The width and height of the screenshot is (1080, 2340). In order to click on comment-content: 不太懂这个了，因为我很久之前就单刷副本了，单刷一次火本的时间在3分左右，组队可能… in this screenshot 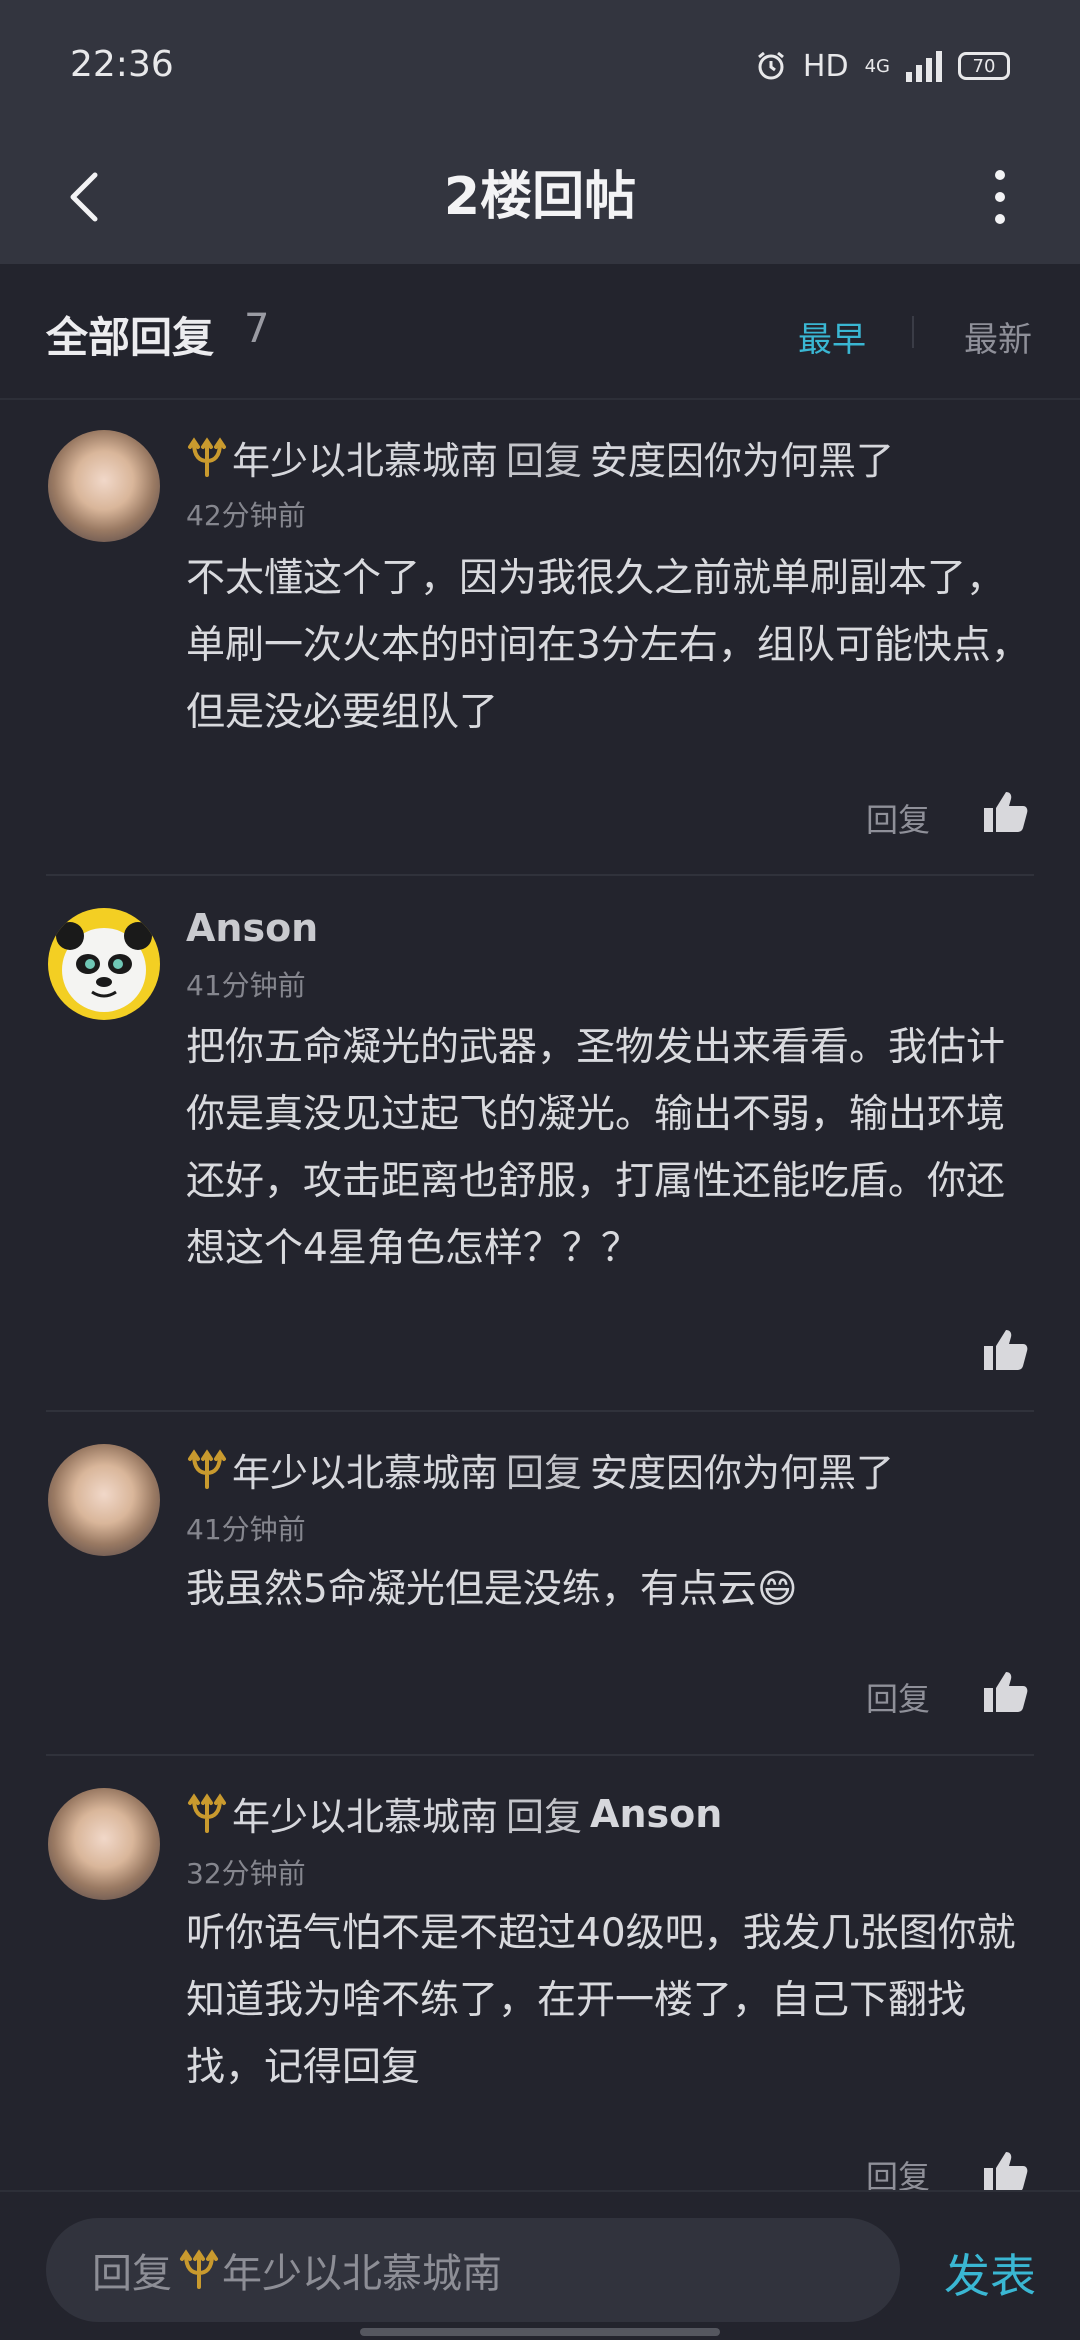, I will do `click(608, 645)`.